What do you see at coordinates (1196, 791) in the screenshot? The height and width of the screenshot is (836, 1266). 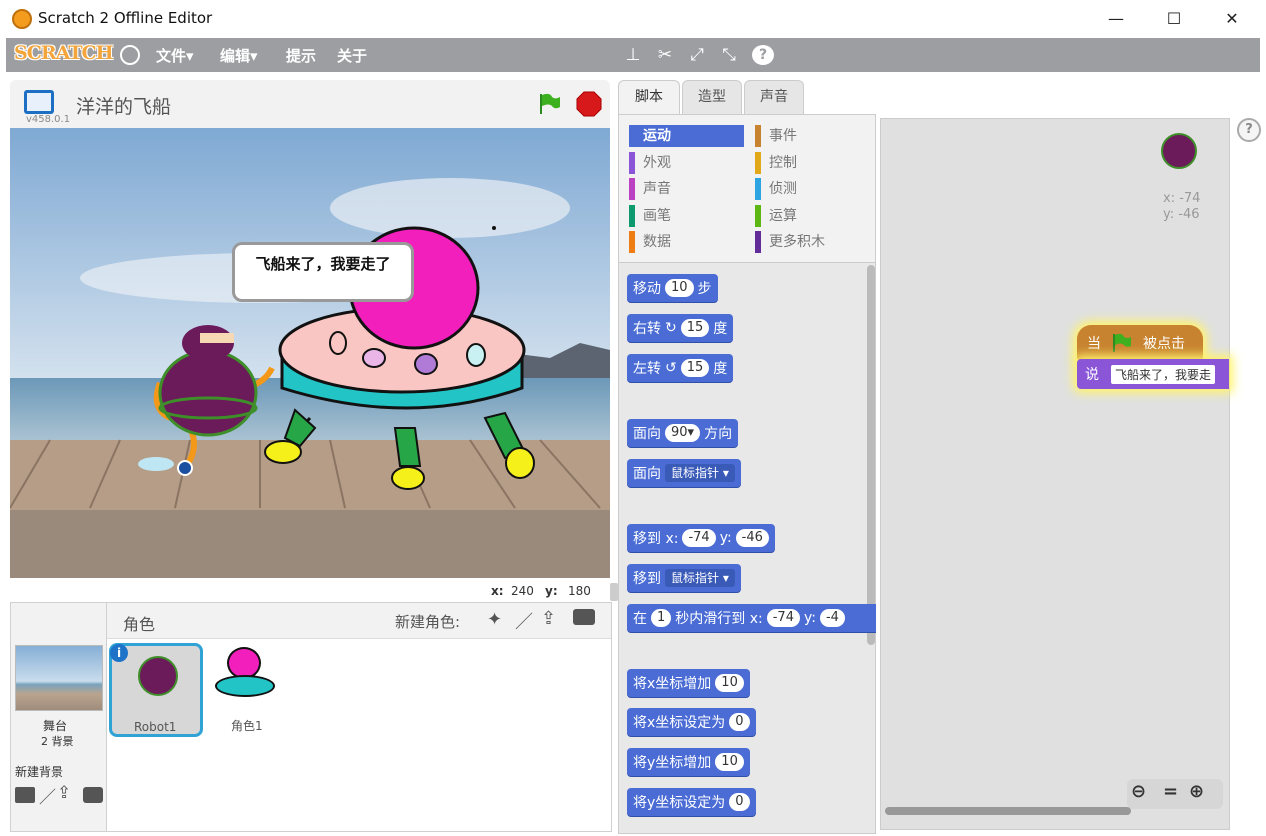 I see `zoom-in-icon: ⊕` at bounding box center [1196, 791].